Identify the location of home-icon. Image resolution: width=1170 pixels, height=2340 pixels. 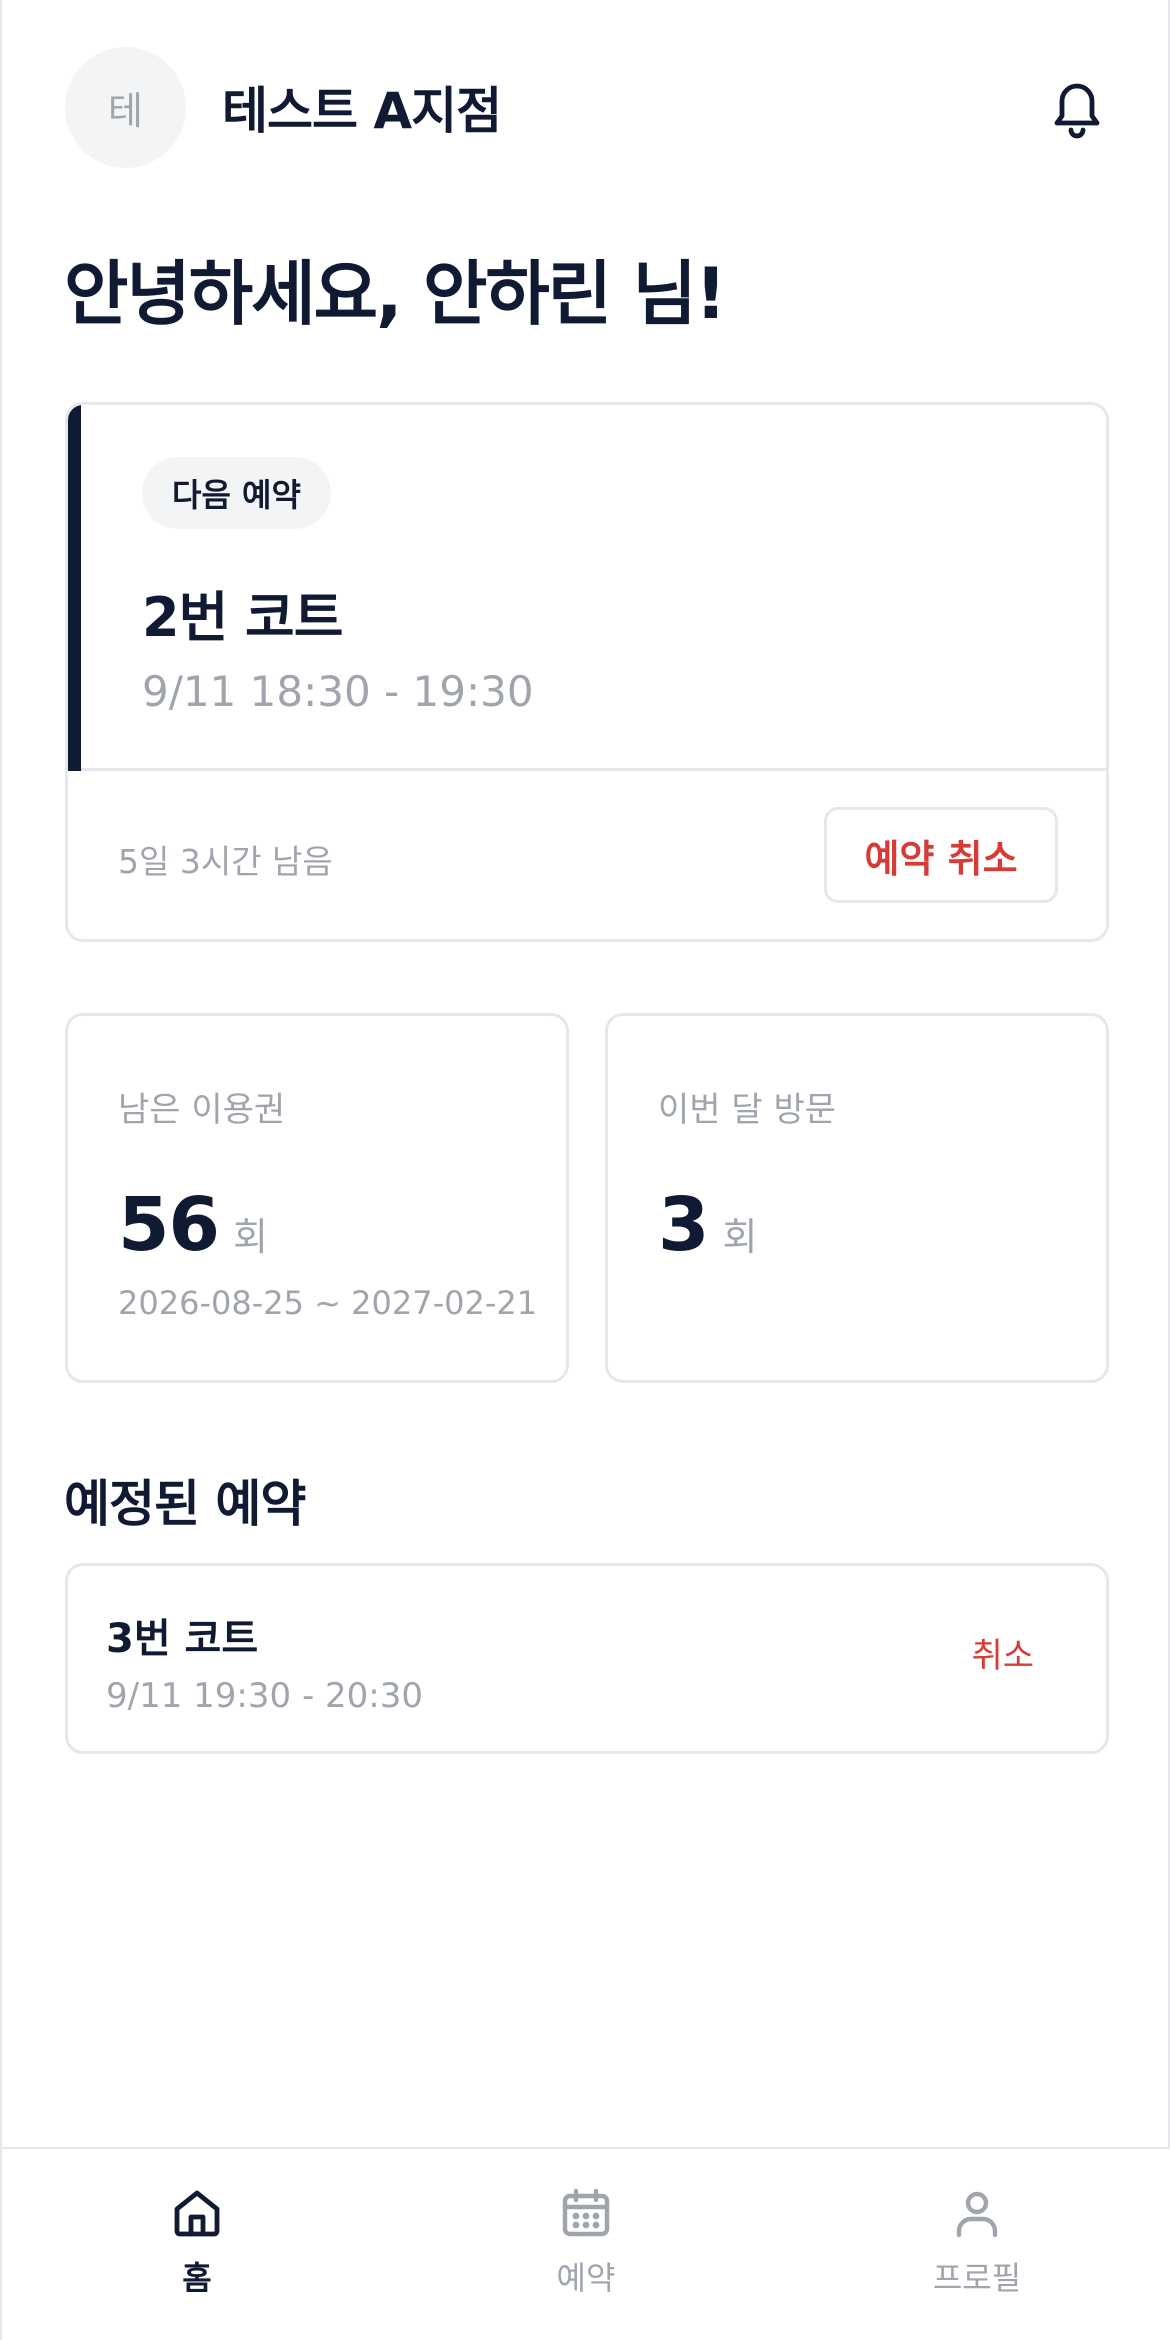
(197, 2213).